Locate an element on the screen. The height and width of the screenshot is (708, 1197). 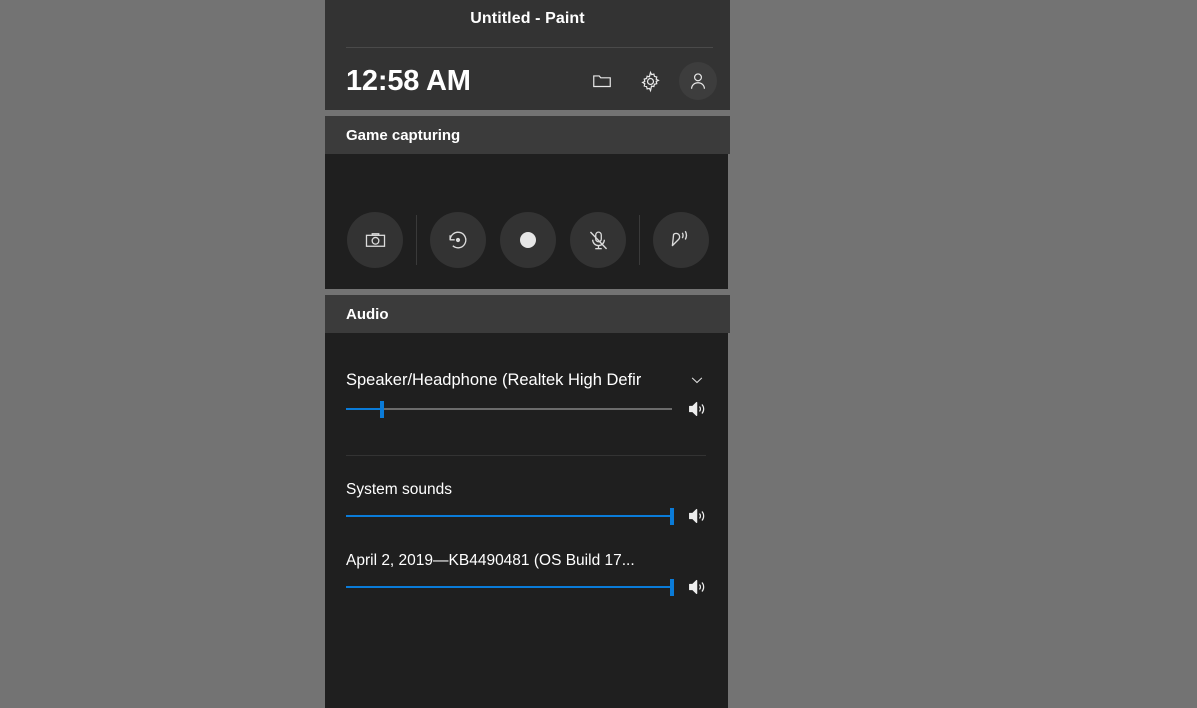
app-volume-label: System sounds is located at coordinates (399, 489).